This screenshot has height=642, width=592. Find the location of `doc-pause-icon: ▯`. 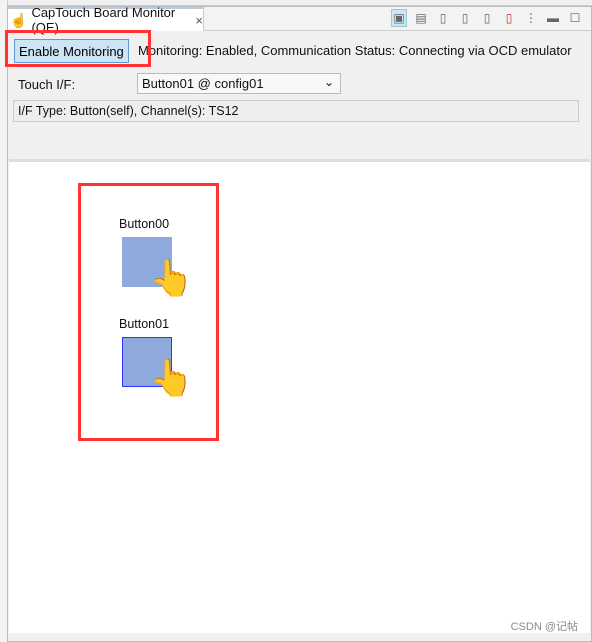

doc-pause-icon: ▯ is located at coordinates (487, 18).